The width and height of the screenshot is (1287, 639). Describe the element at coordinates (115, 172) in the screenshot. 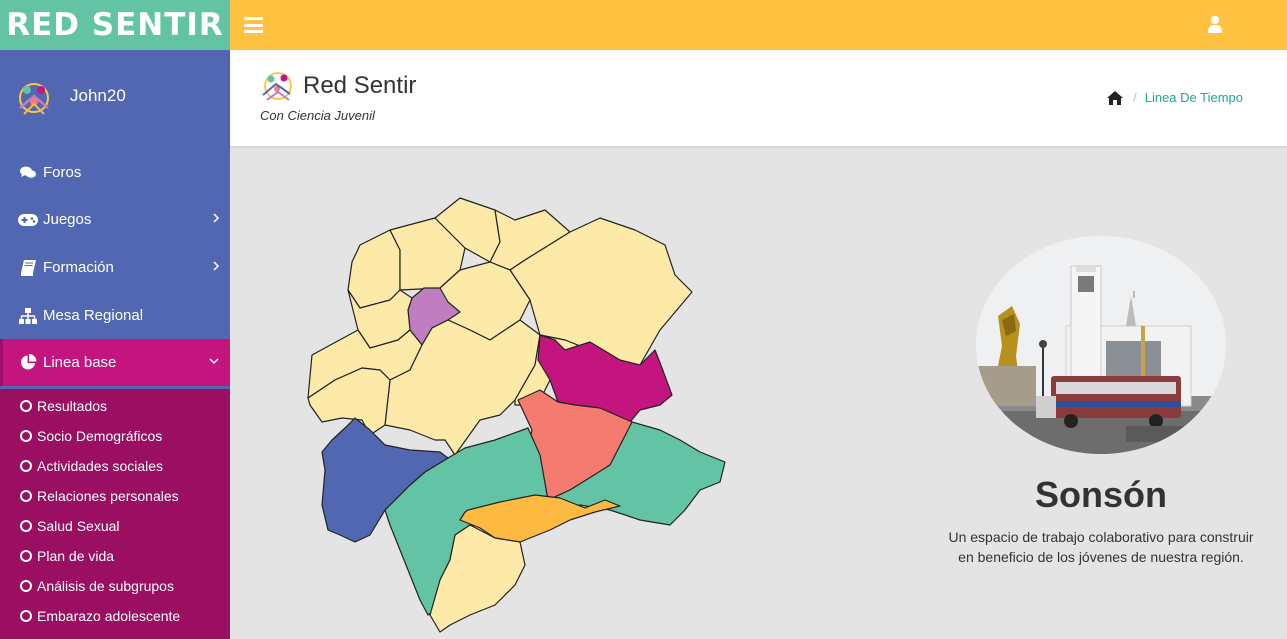

I see `sidebar-item-foros: Foros` at that location.